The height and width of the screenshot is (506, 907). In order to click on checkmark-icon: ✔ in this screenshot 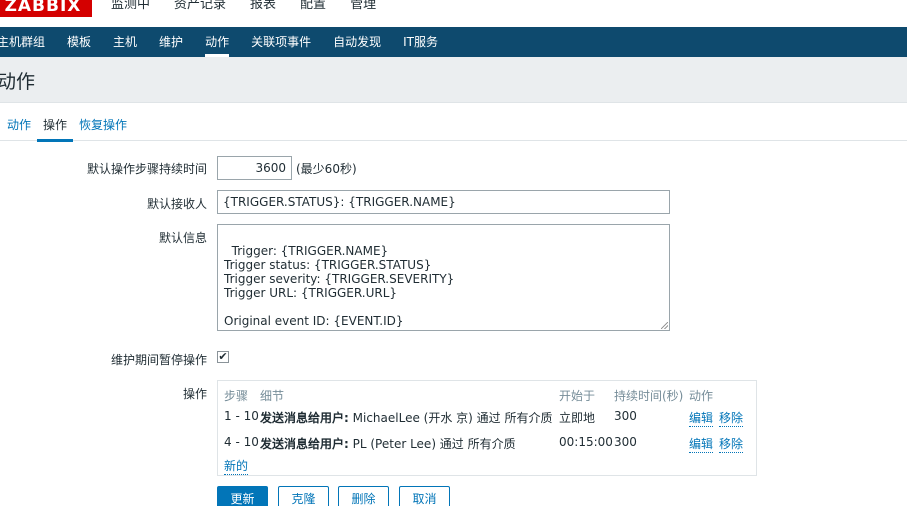, I will do `click(223, 356)`.